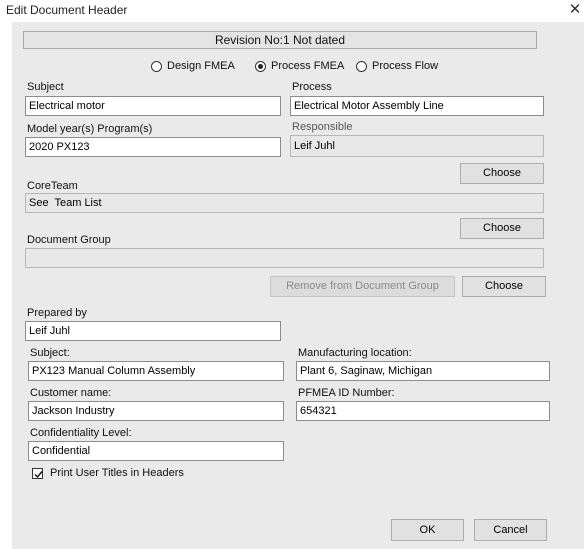  What do you see at coordinates (57, 313) in the screenshot?
I see `prepared-by-label: Prepared by` at bounding box center [57, 313].